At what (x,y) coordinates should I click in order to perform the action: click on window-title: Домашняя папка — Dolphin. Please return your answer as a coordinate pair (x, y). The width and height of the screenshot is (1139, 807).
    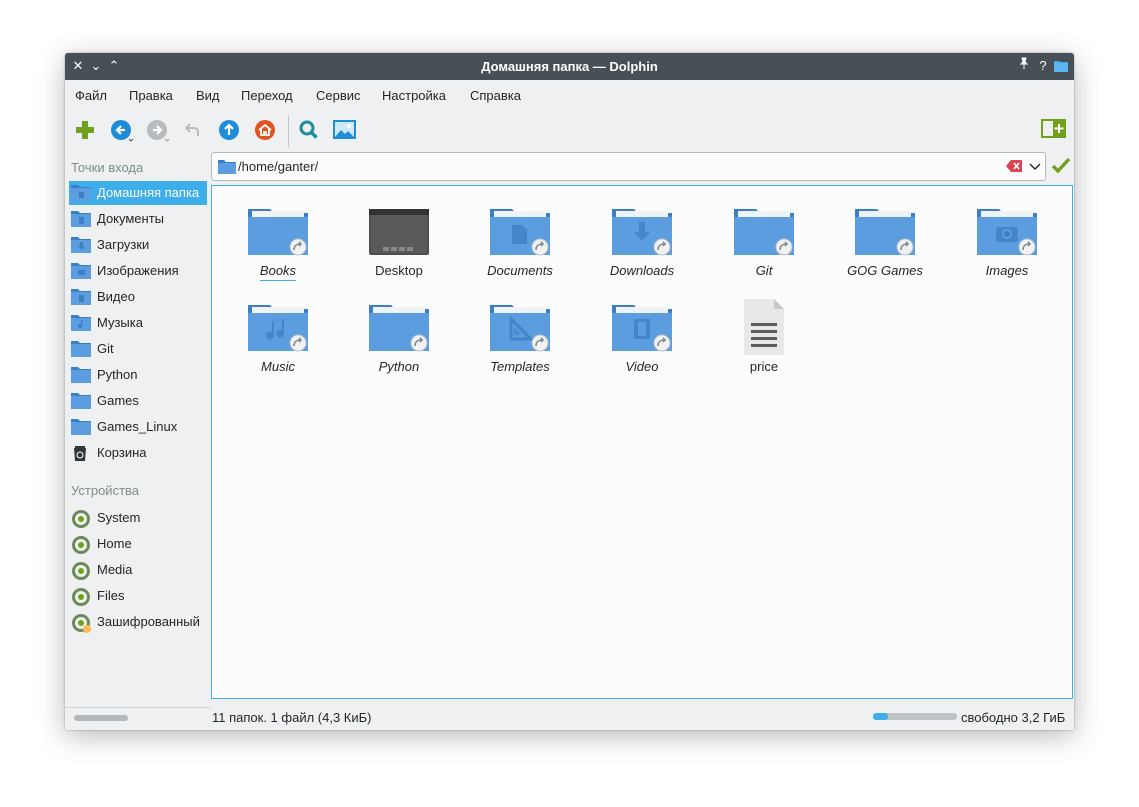
    Looking at the image, I should click on (569, 66).